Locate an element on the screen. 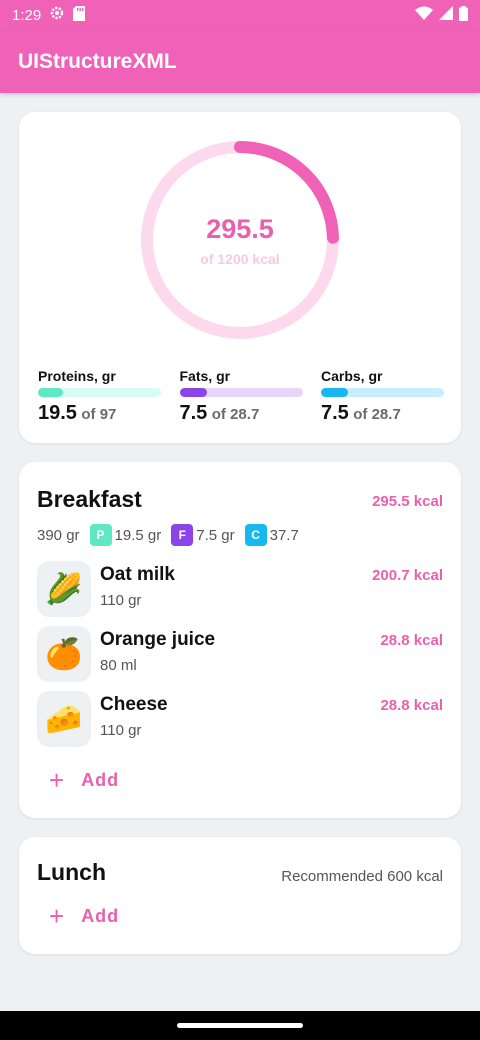 This screenshot has height=1040, width=480. calorie-progress-ring: 295.5 of 1200 kcal is located at coordinates (240, 240).